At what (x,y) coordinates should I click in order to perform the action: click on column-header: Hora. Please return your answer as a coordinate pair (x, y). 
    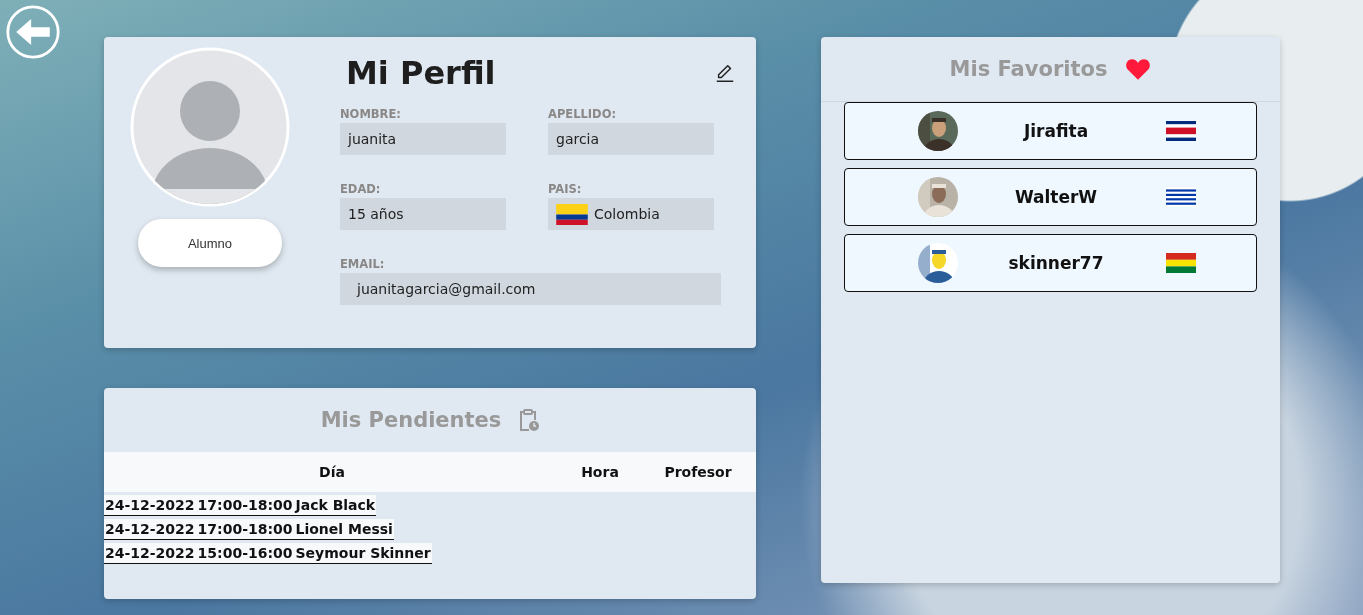
    Looking at the image, I should click on (600, 472).